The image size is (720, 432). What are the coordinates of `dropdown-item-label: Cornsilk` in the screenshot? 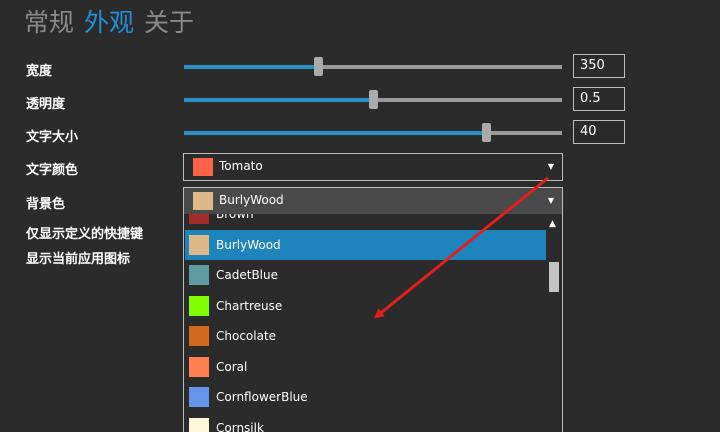 It's located at (240, 426).